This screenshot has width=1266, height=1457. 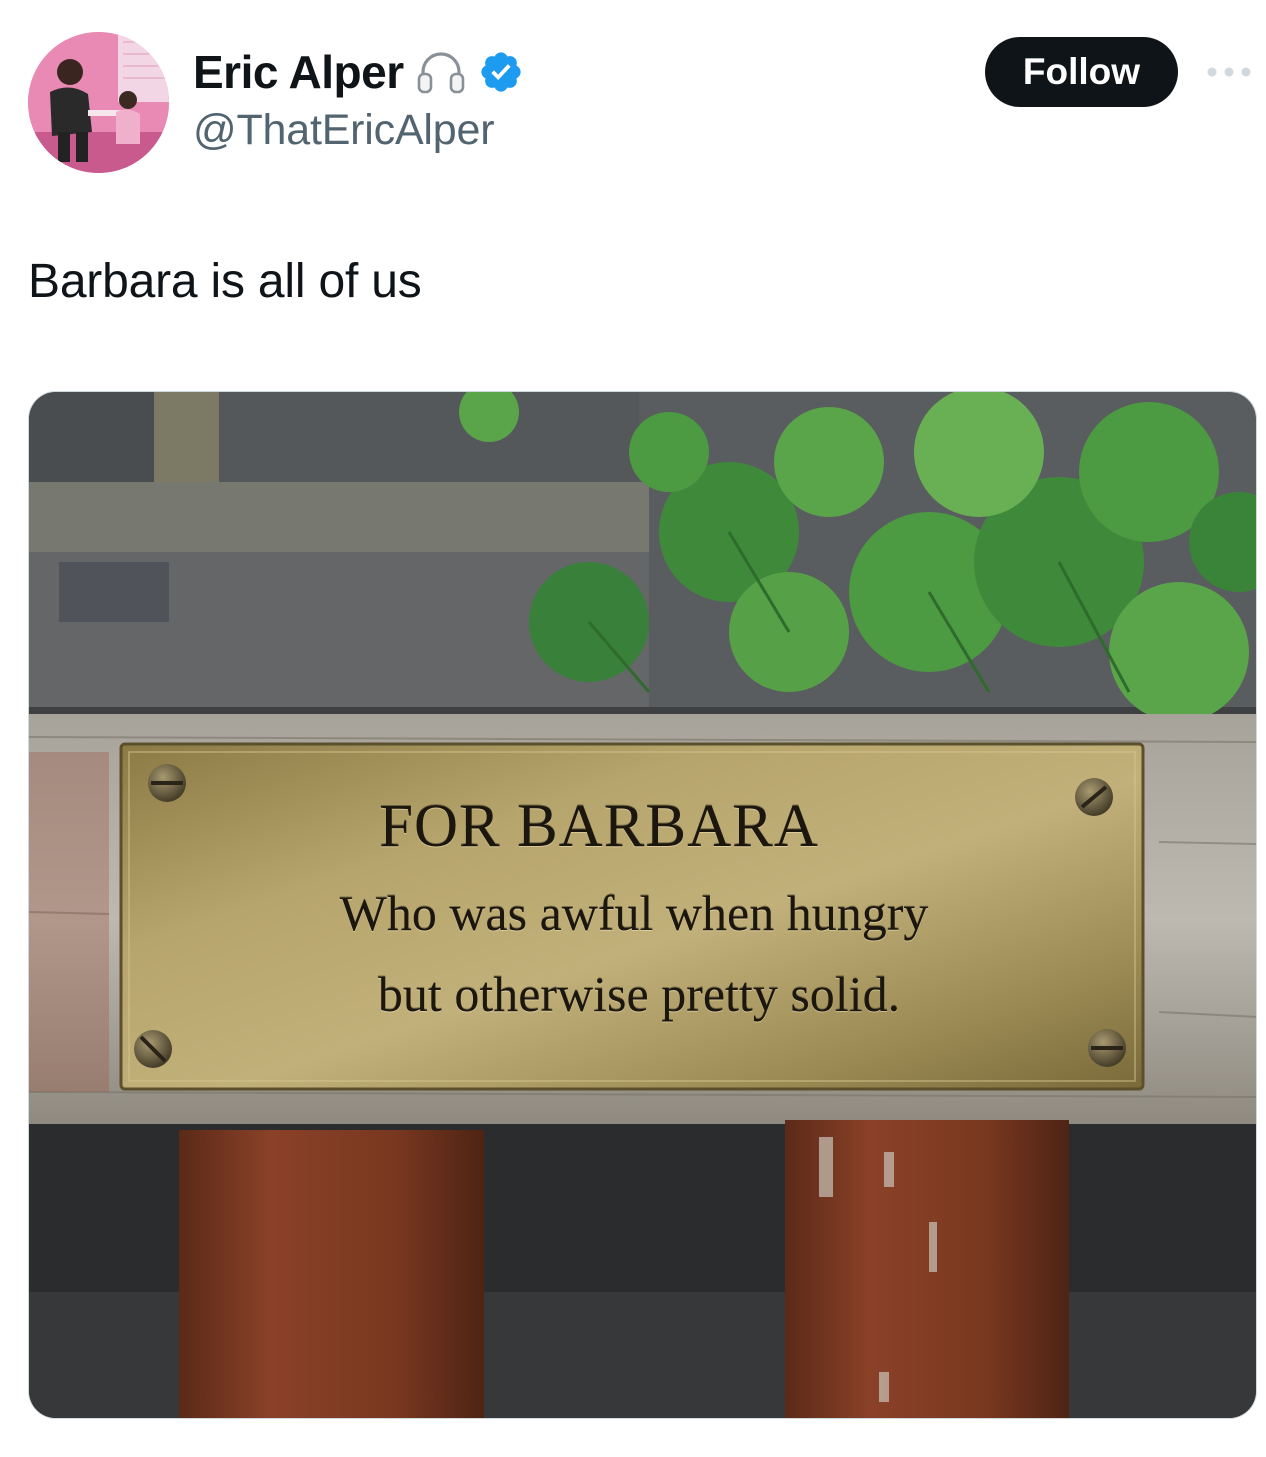 I want to click on avatar-image, so click(x=98, y=102).